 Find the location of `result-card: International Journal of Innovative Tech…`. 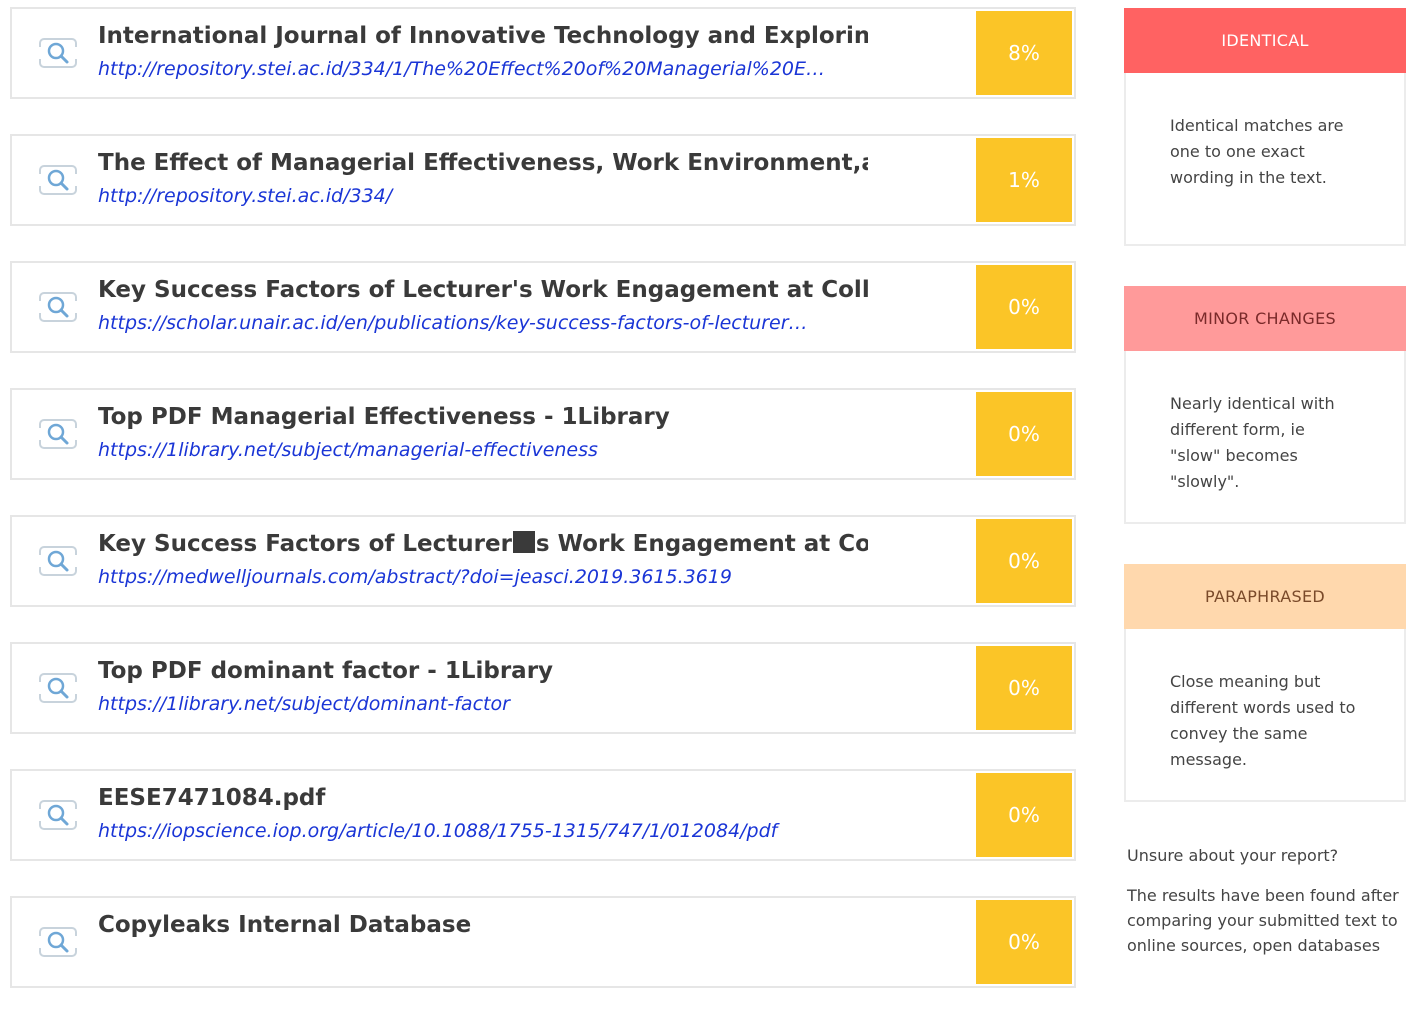

result-card: International Journal of Innovative Tech… is located at coordinates (543, 53).